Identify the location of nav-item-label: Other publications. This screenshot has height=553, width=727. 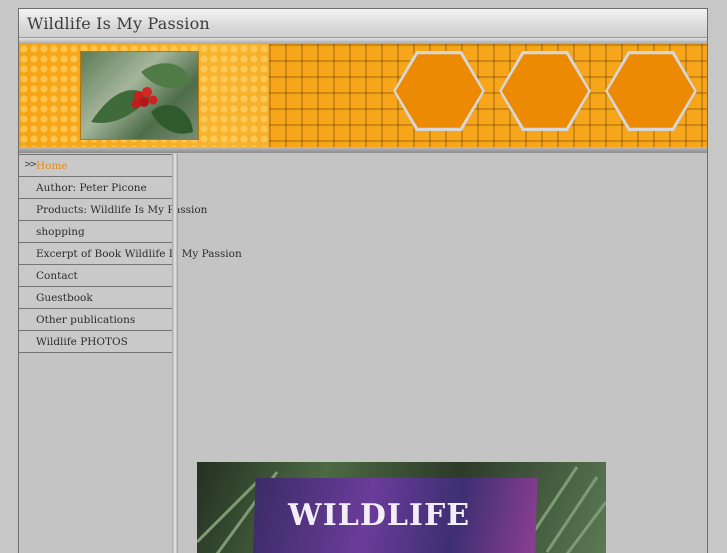
(86, 320).